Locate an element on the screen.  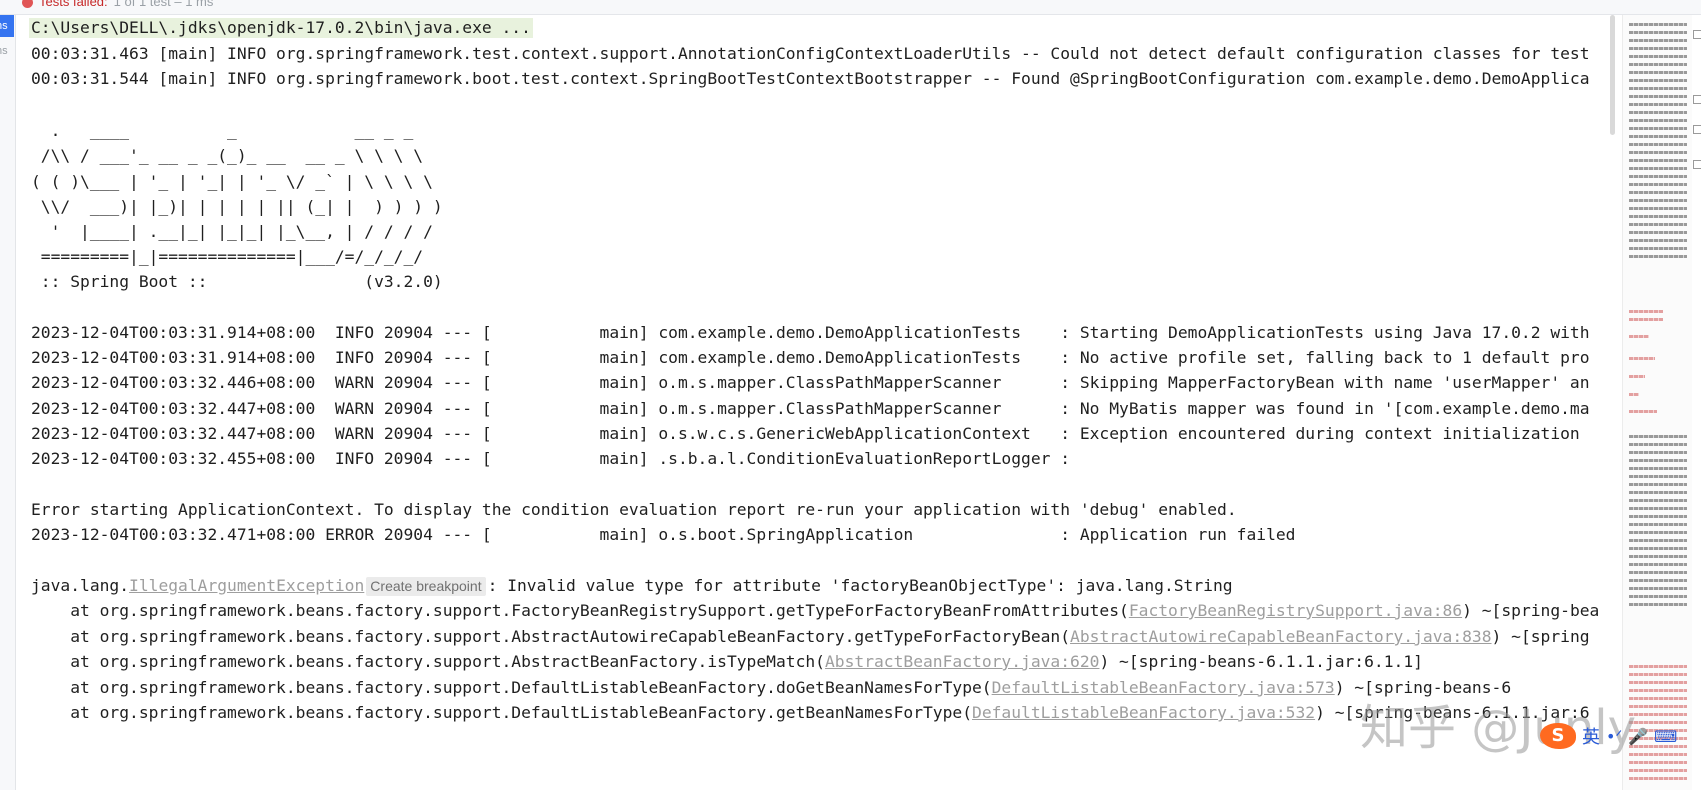
exception-class-link: IllegalArgumentException is located at coordinates (246, 585).